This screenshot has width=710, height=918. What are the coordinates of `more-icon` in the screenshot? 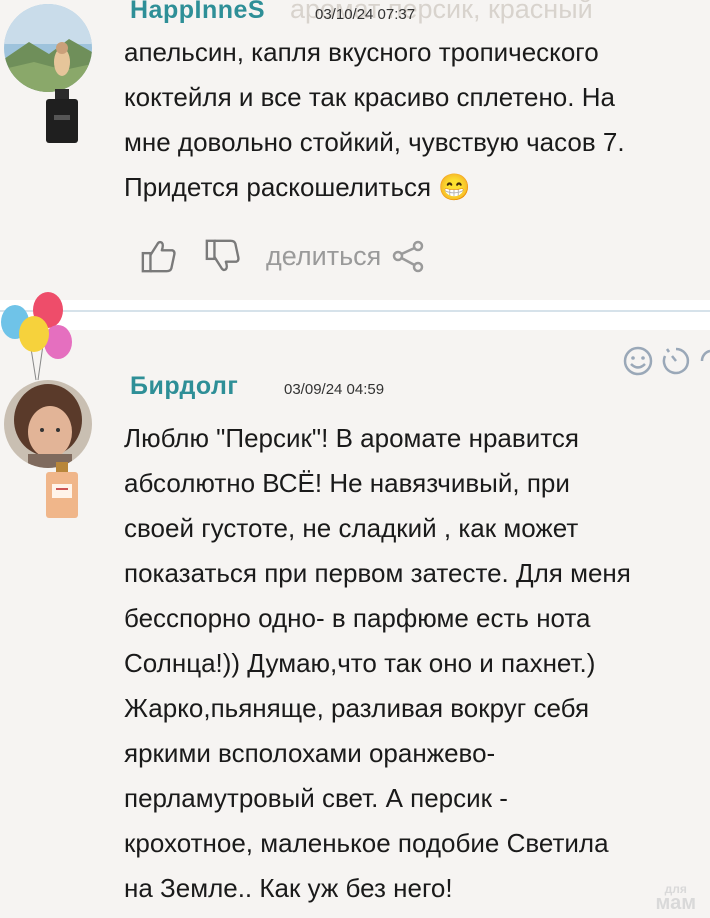 It's located at (704, 361).